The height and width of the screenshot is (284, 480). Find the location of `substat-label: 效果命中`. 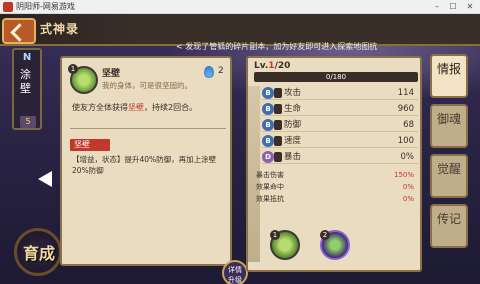

substat-label: 效果命中 is located at coordinates (270, 187).